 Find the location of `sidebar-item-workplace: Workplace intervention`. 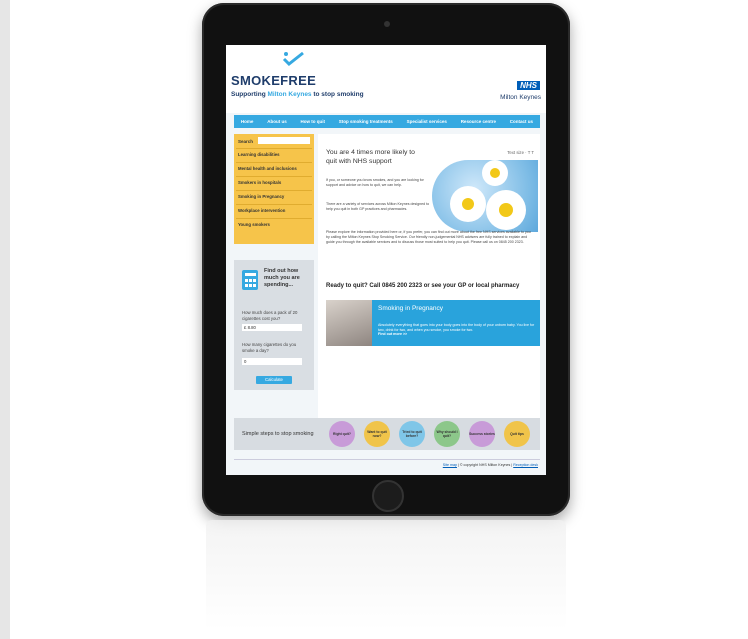

sidebar-item-workplace: Workplace intervention is located at coordinates (261, 210).